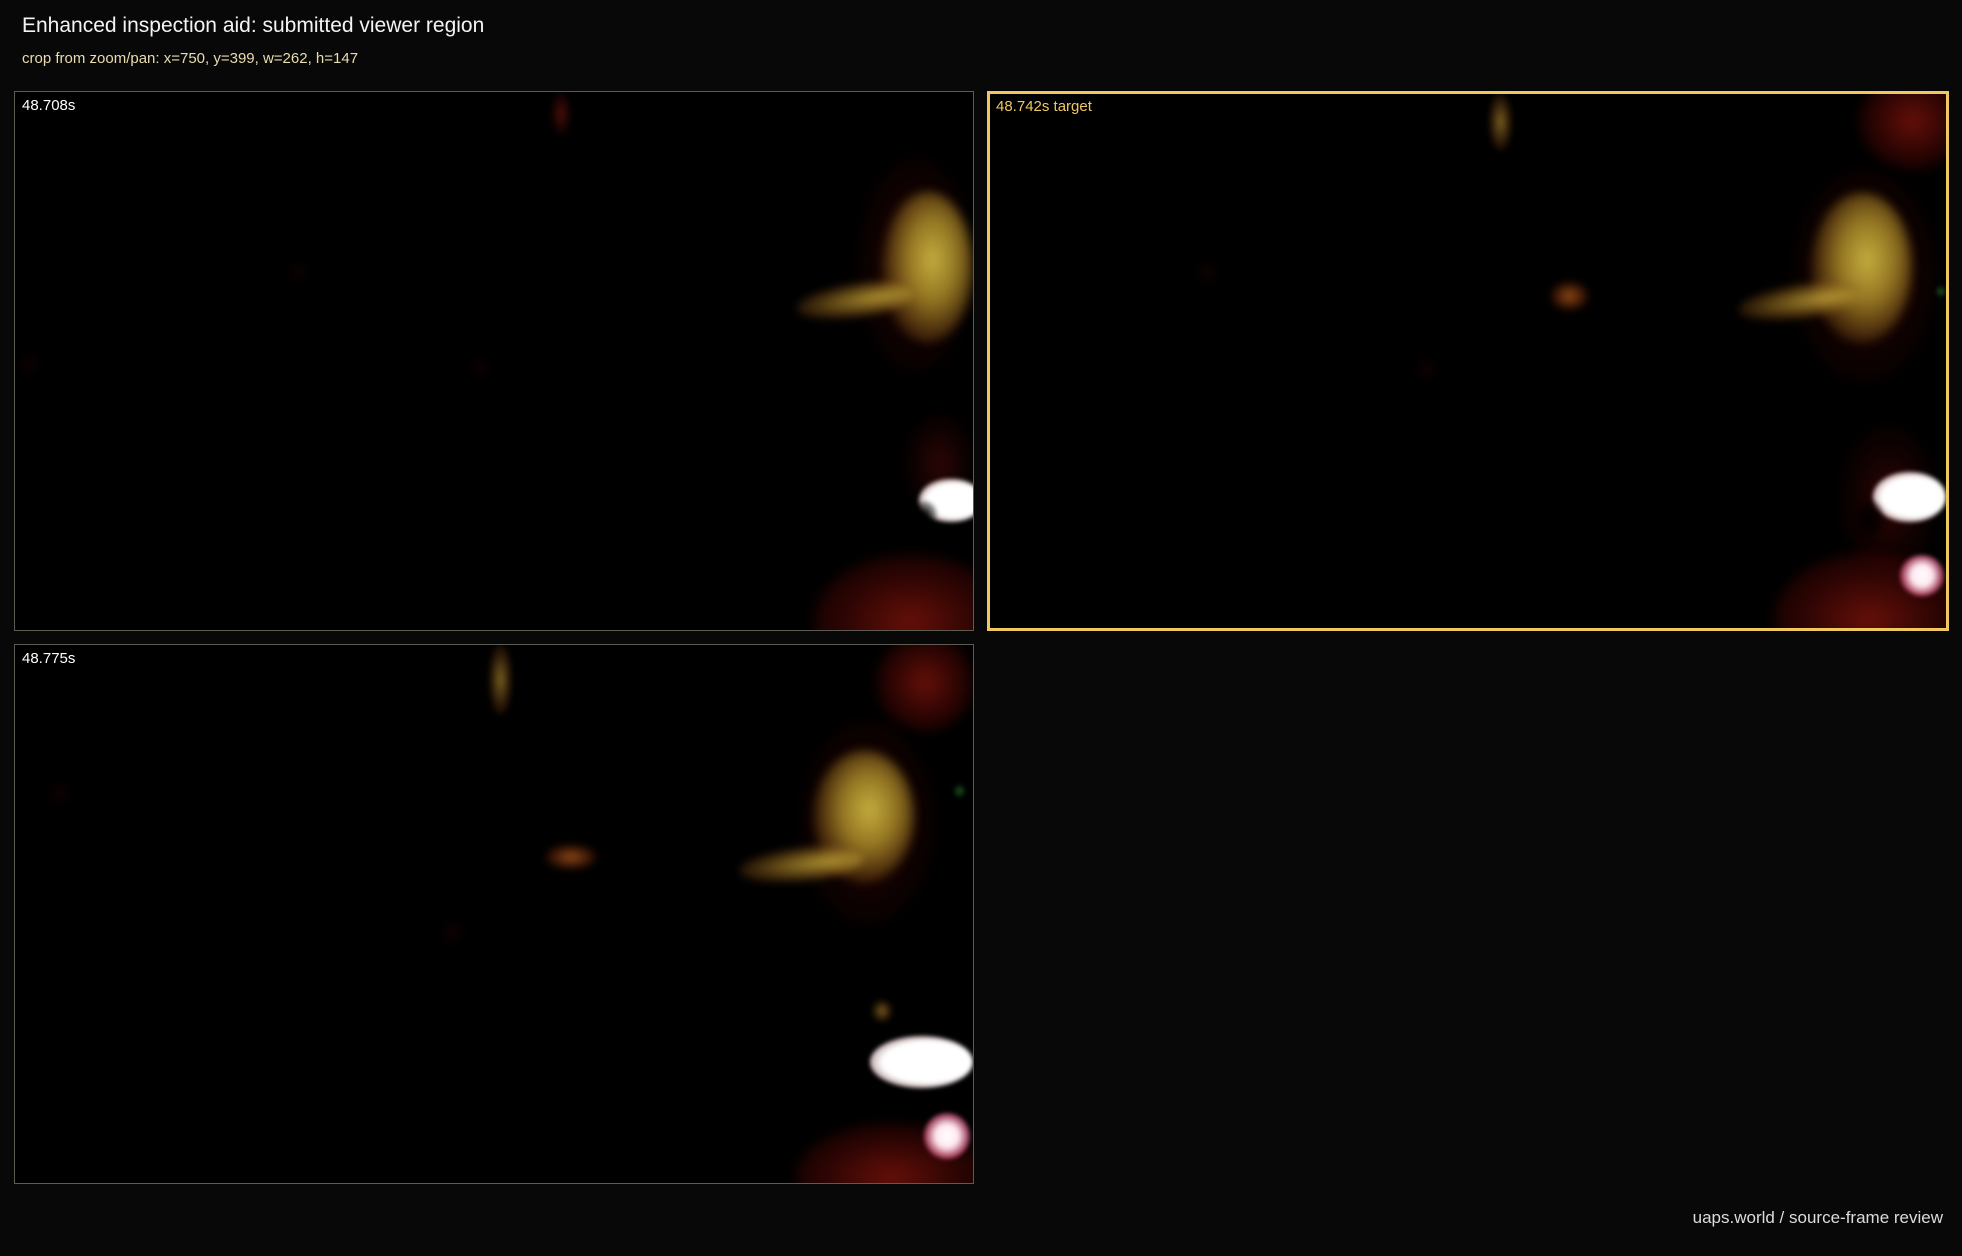  Describe the element at coordinates (49, 659) in the screenshot. I see `frame-timestamp-label: 48.775s` at that location.